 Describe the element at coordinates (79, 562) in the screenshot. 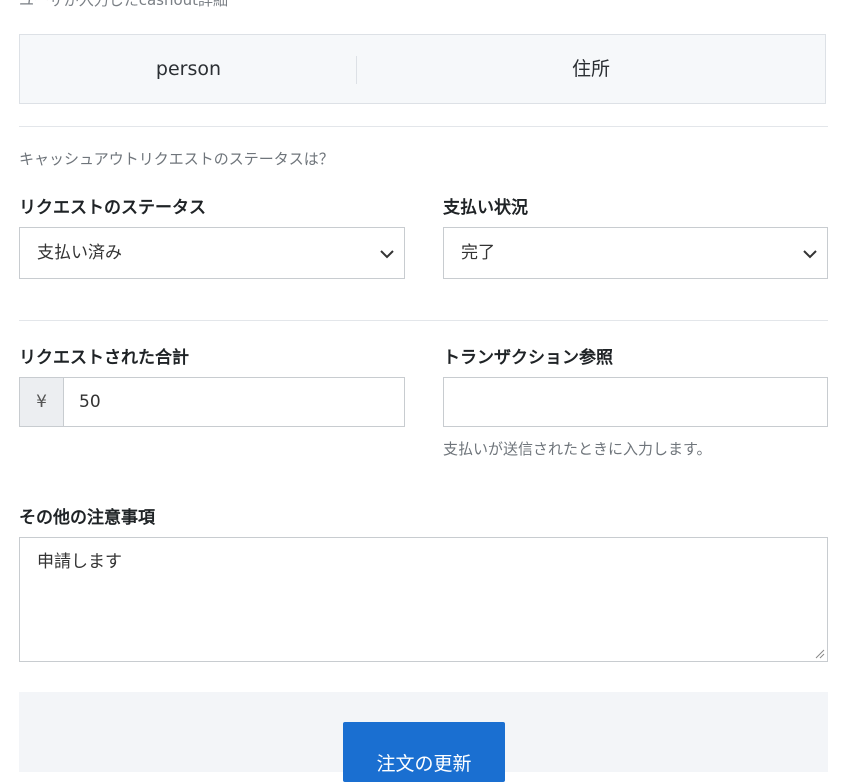

I see `notes-value: 申請します` at that location.